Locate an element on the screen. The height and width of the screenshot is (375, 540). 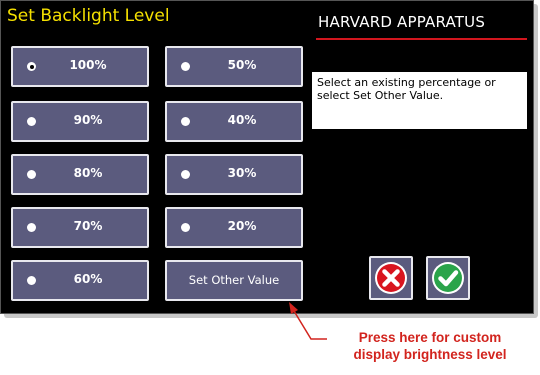
callout-line-1: Press here for custom is located at coordinates (430, 337).